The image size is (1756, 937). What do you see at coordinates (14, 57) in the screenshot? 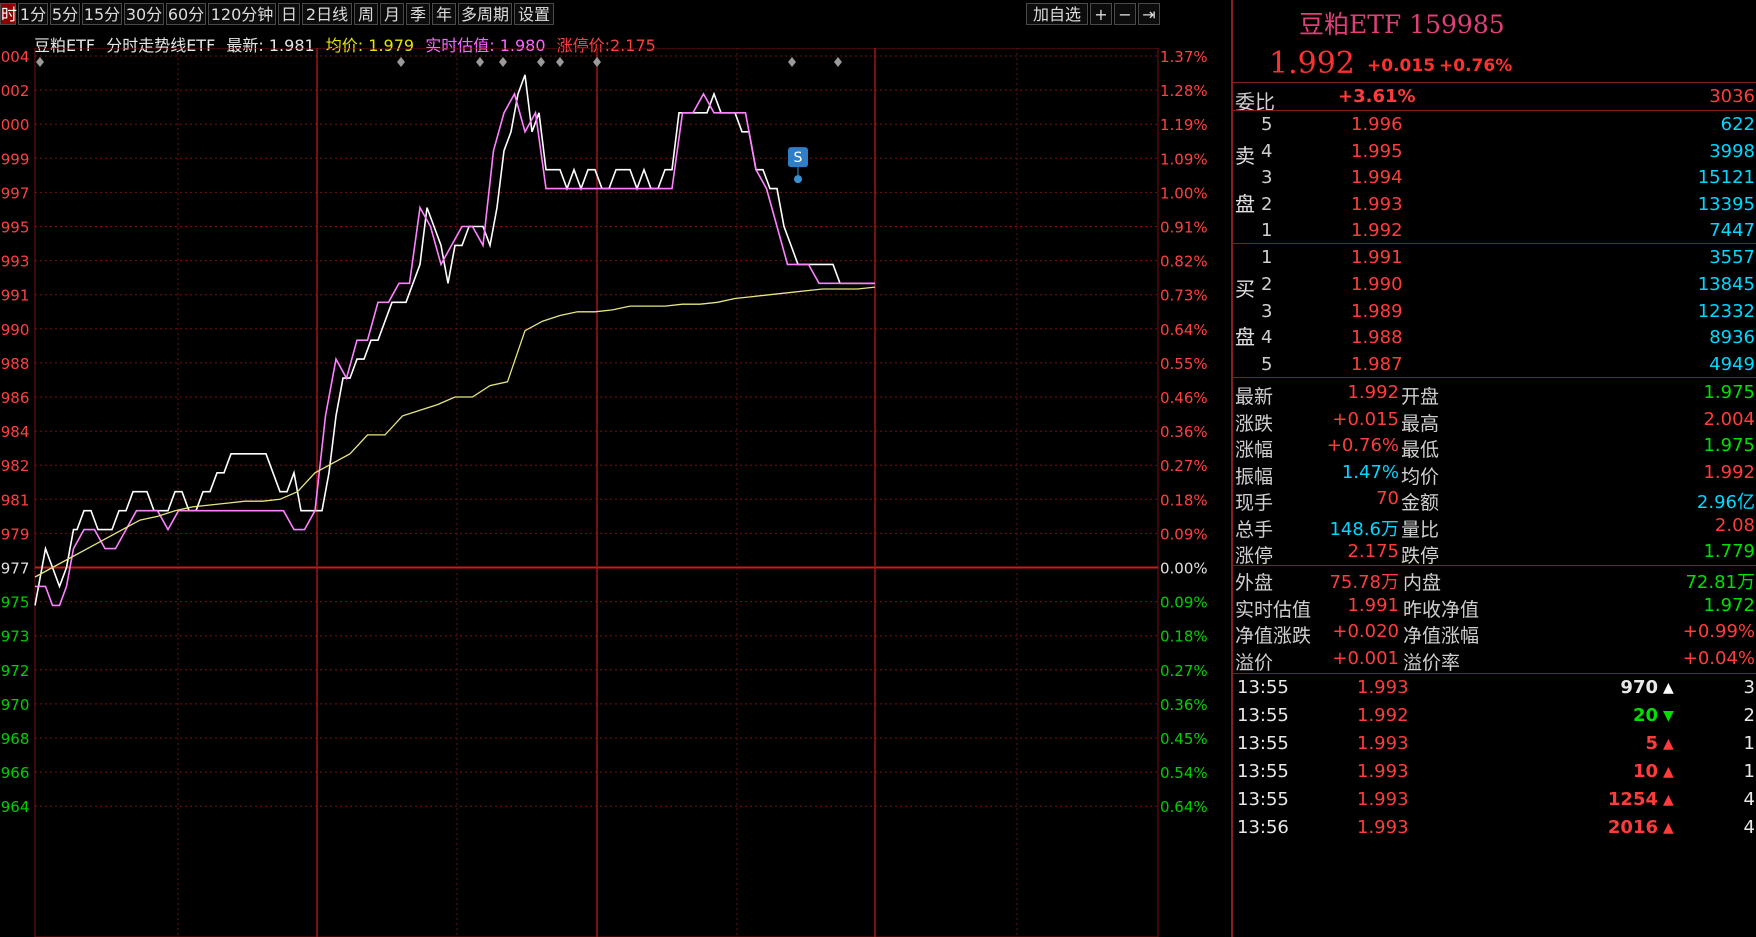
I see `y-tick-0: .004` at bounding box center [14, 57].